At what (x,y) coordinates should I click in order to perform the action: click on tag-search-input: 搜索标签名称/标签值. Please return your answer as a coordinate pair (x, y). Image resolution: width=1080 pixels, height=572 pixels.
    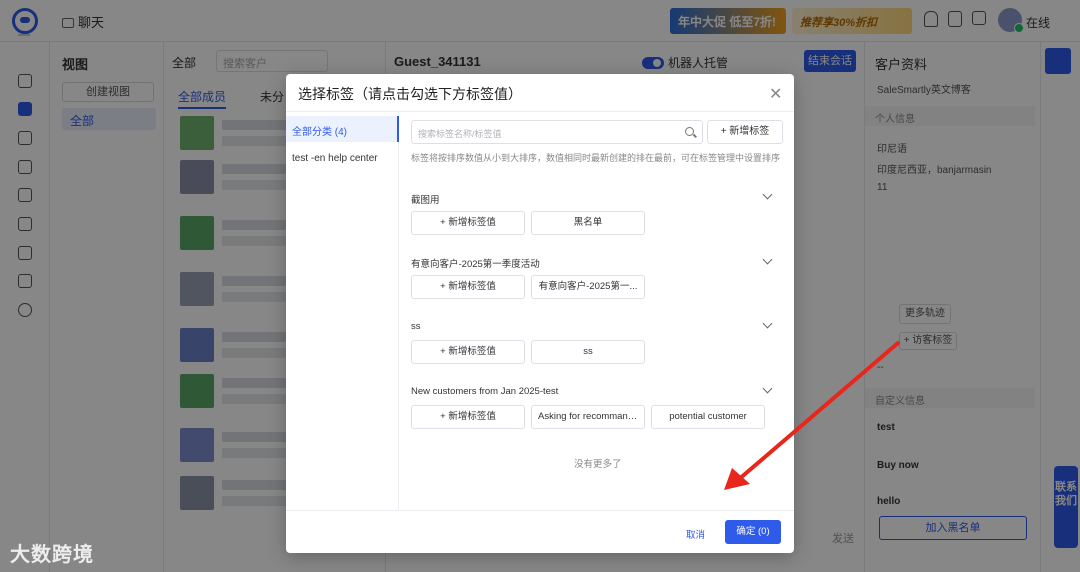
    Looking at the image, I should click on (557, 132).